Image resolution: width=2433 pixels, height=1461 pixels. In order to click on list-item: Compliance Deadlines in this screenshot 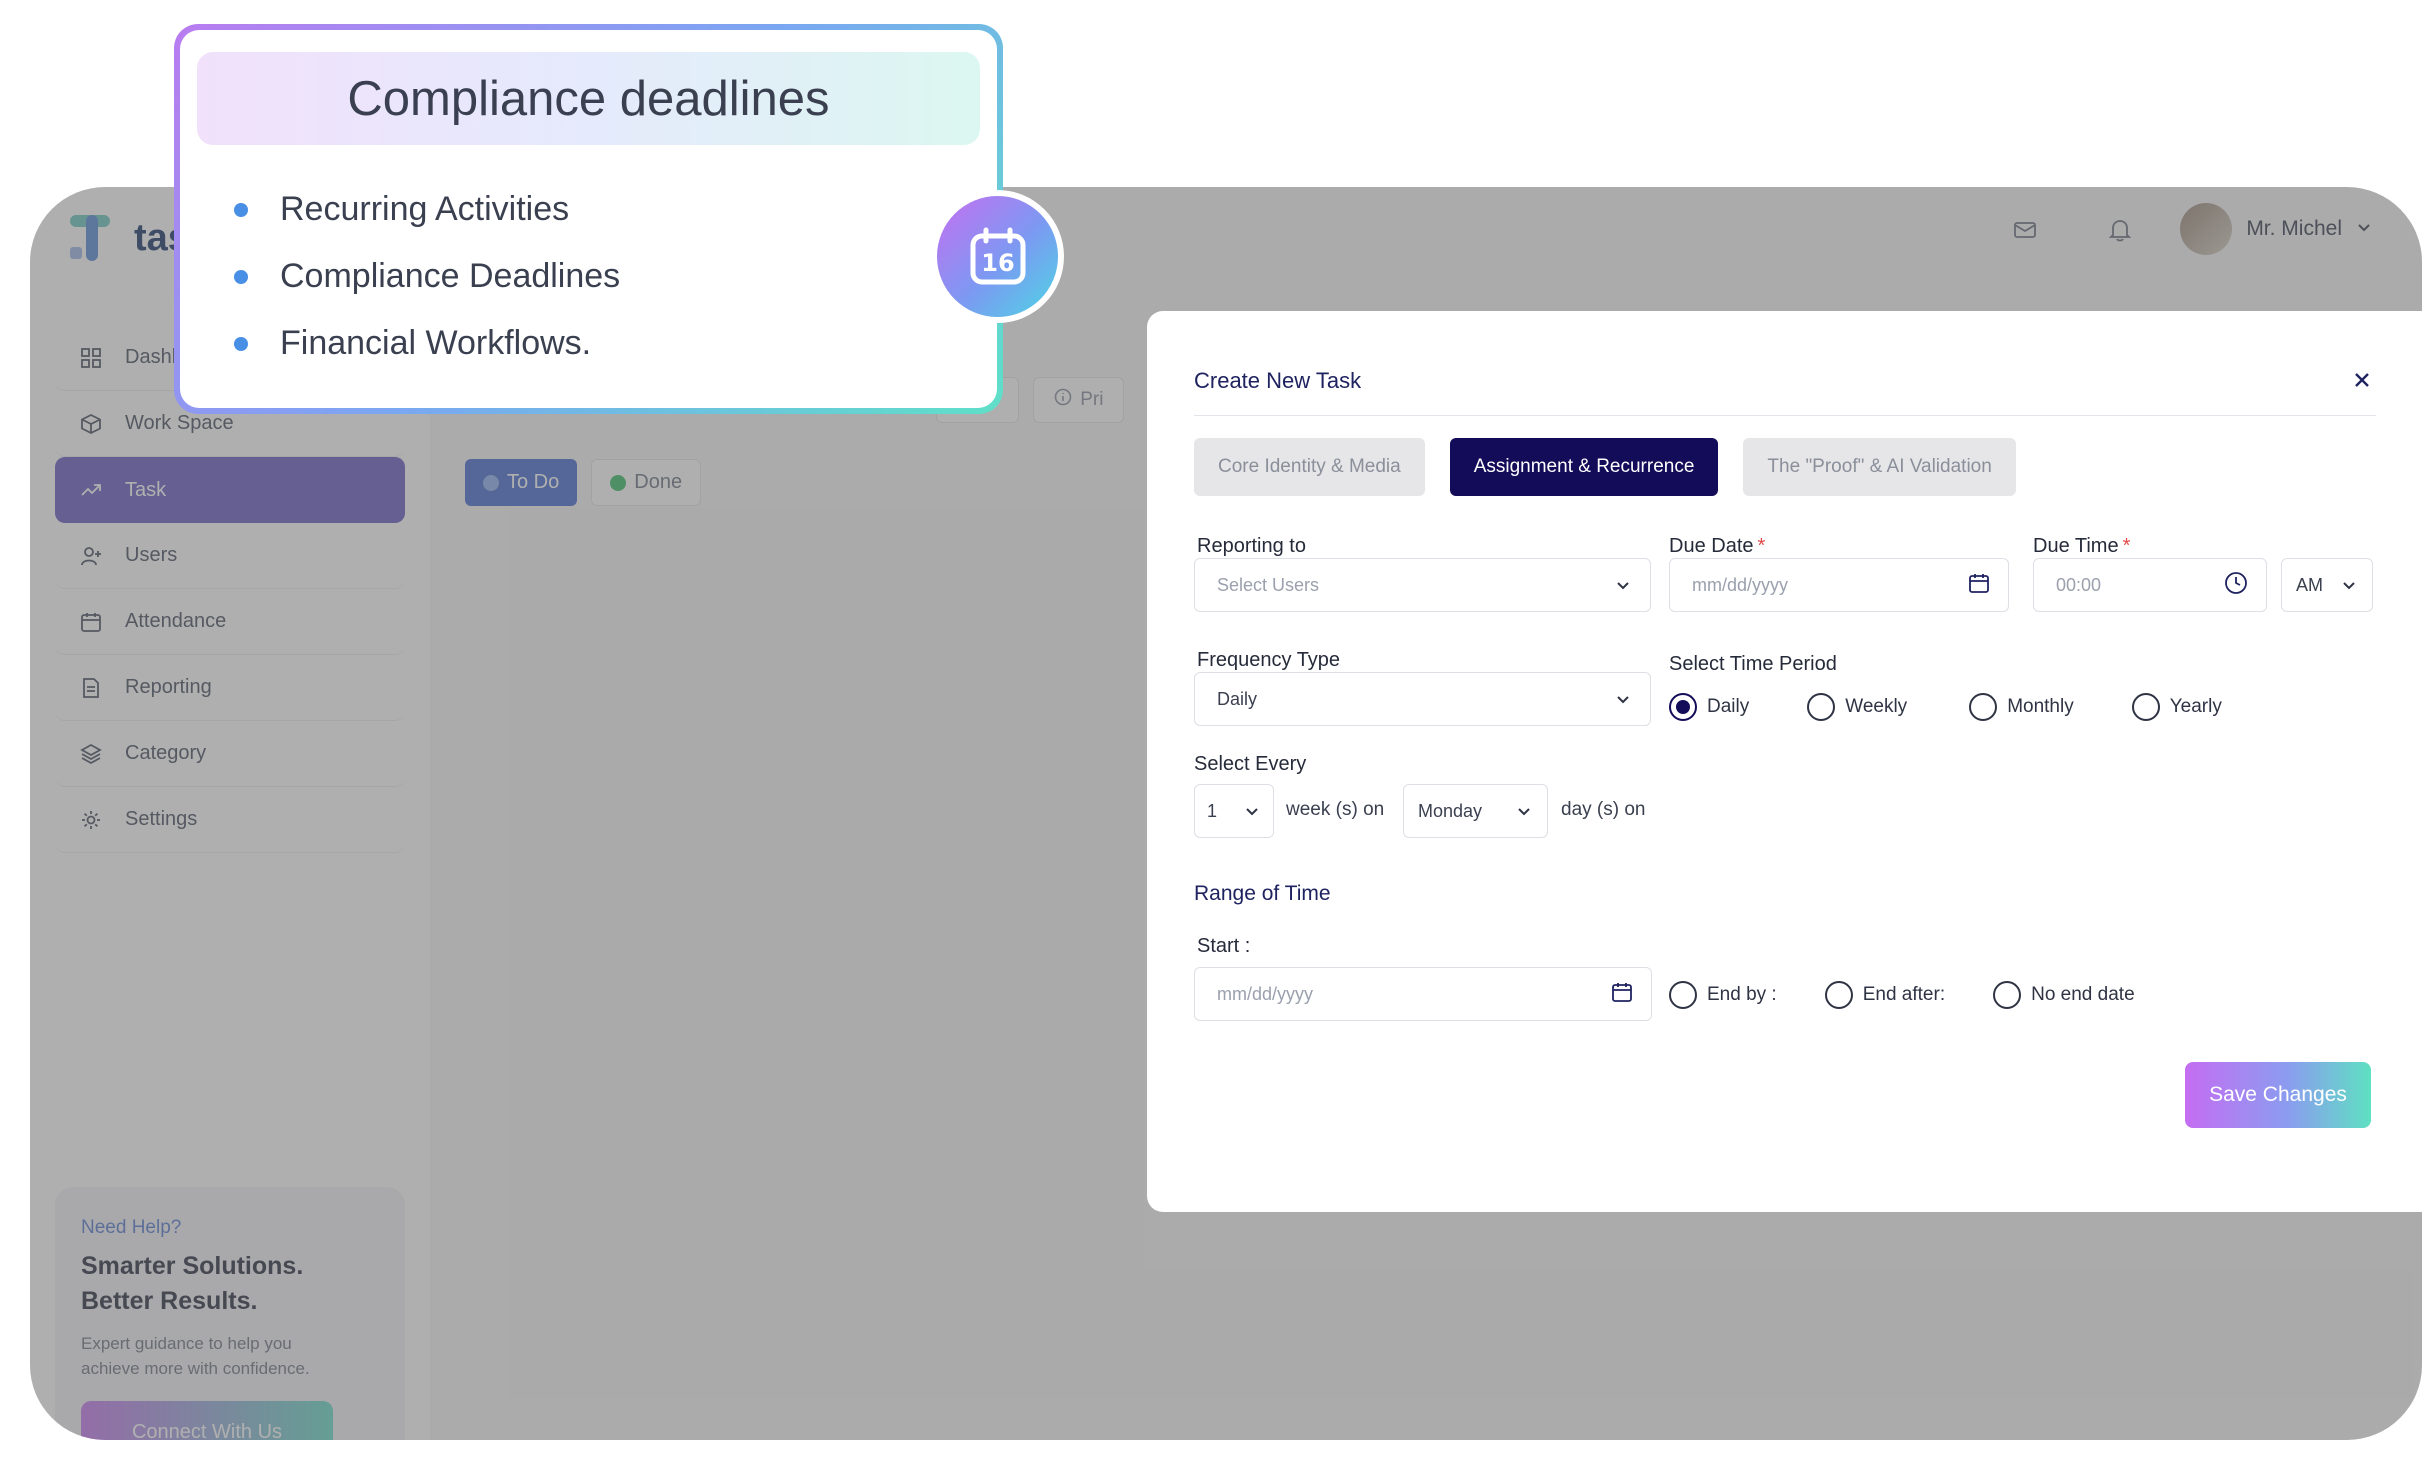, I will do `click(427, 276)`.